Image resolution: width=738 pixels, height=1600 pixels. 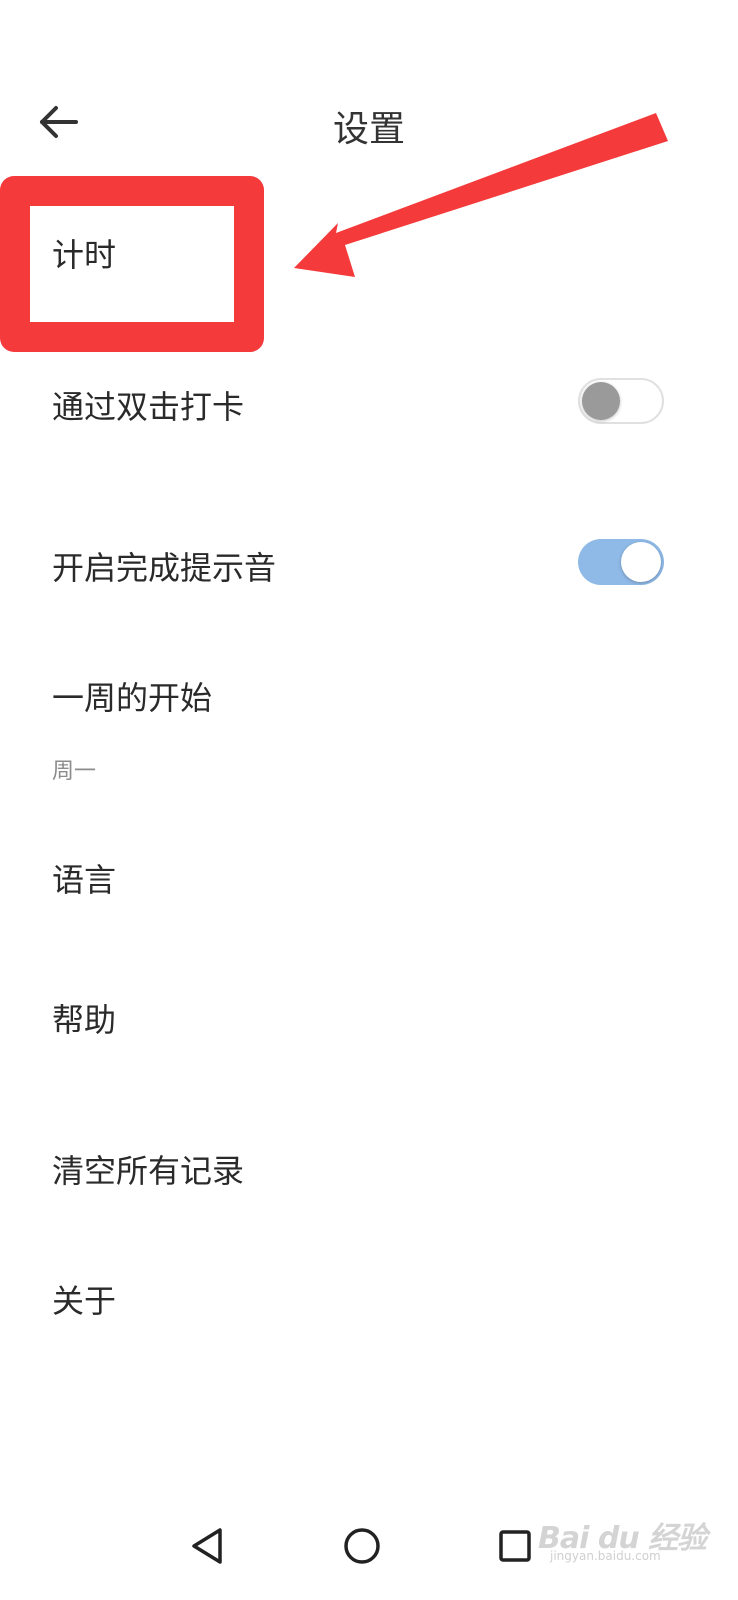 I want to click on setting-item-timing: 计时, so click(x=395, y=253).